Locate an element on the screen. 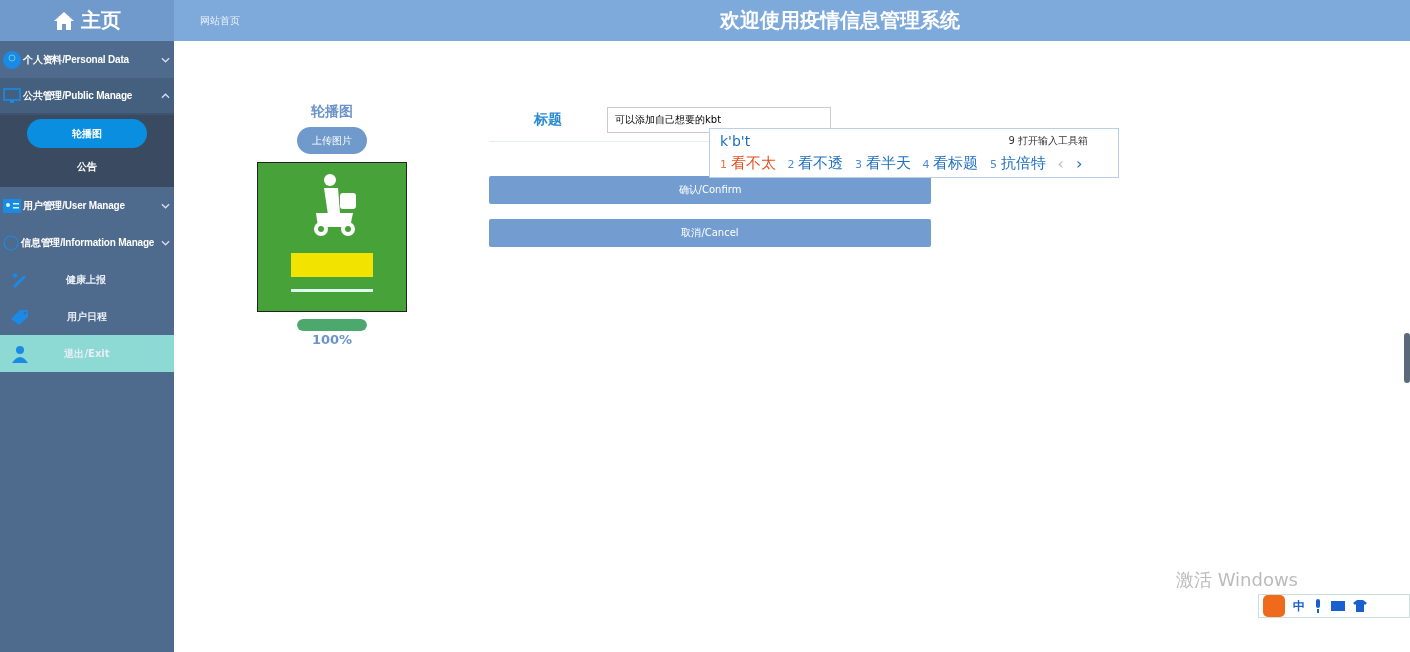  menu-item-label: 退出/Exit is located at coordinates (87, 353).